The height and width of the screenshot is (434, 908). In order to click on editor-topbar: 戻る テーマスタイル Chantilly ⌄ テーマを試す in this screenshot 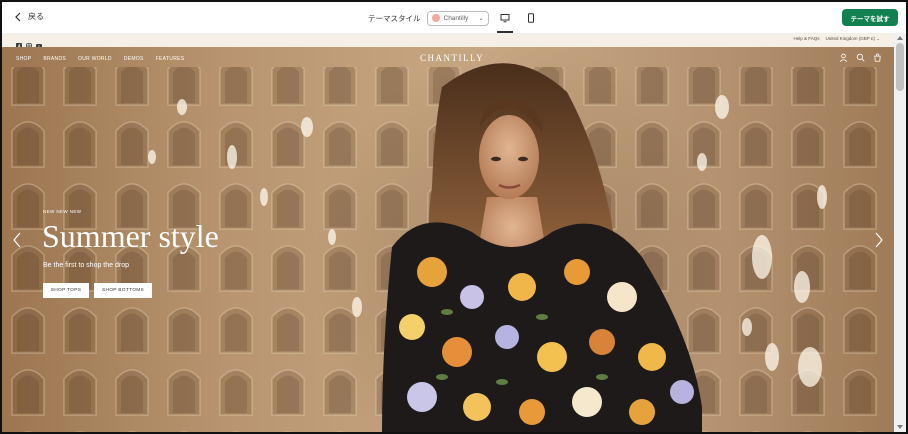, I will do `click(454, 18)`.